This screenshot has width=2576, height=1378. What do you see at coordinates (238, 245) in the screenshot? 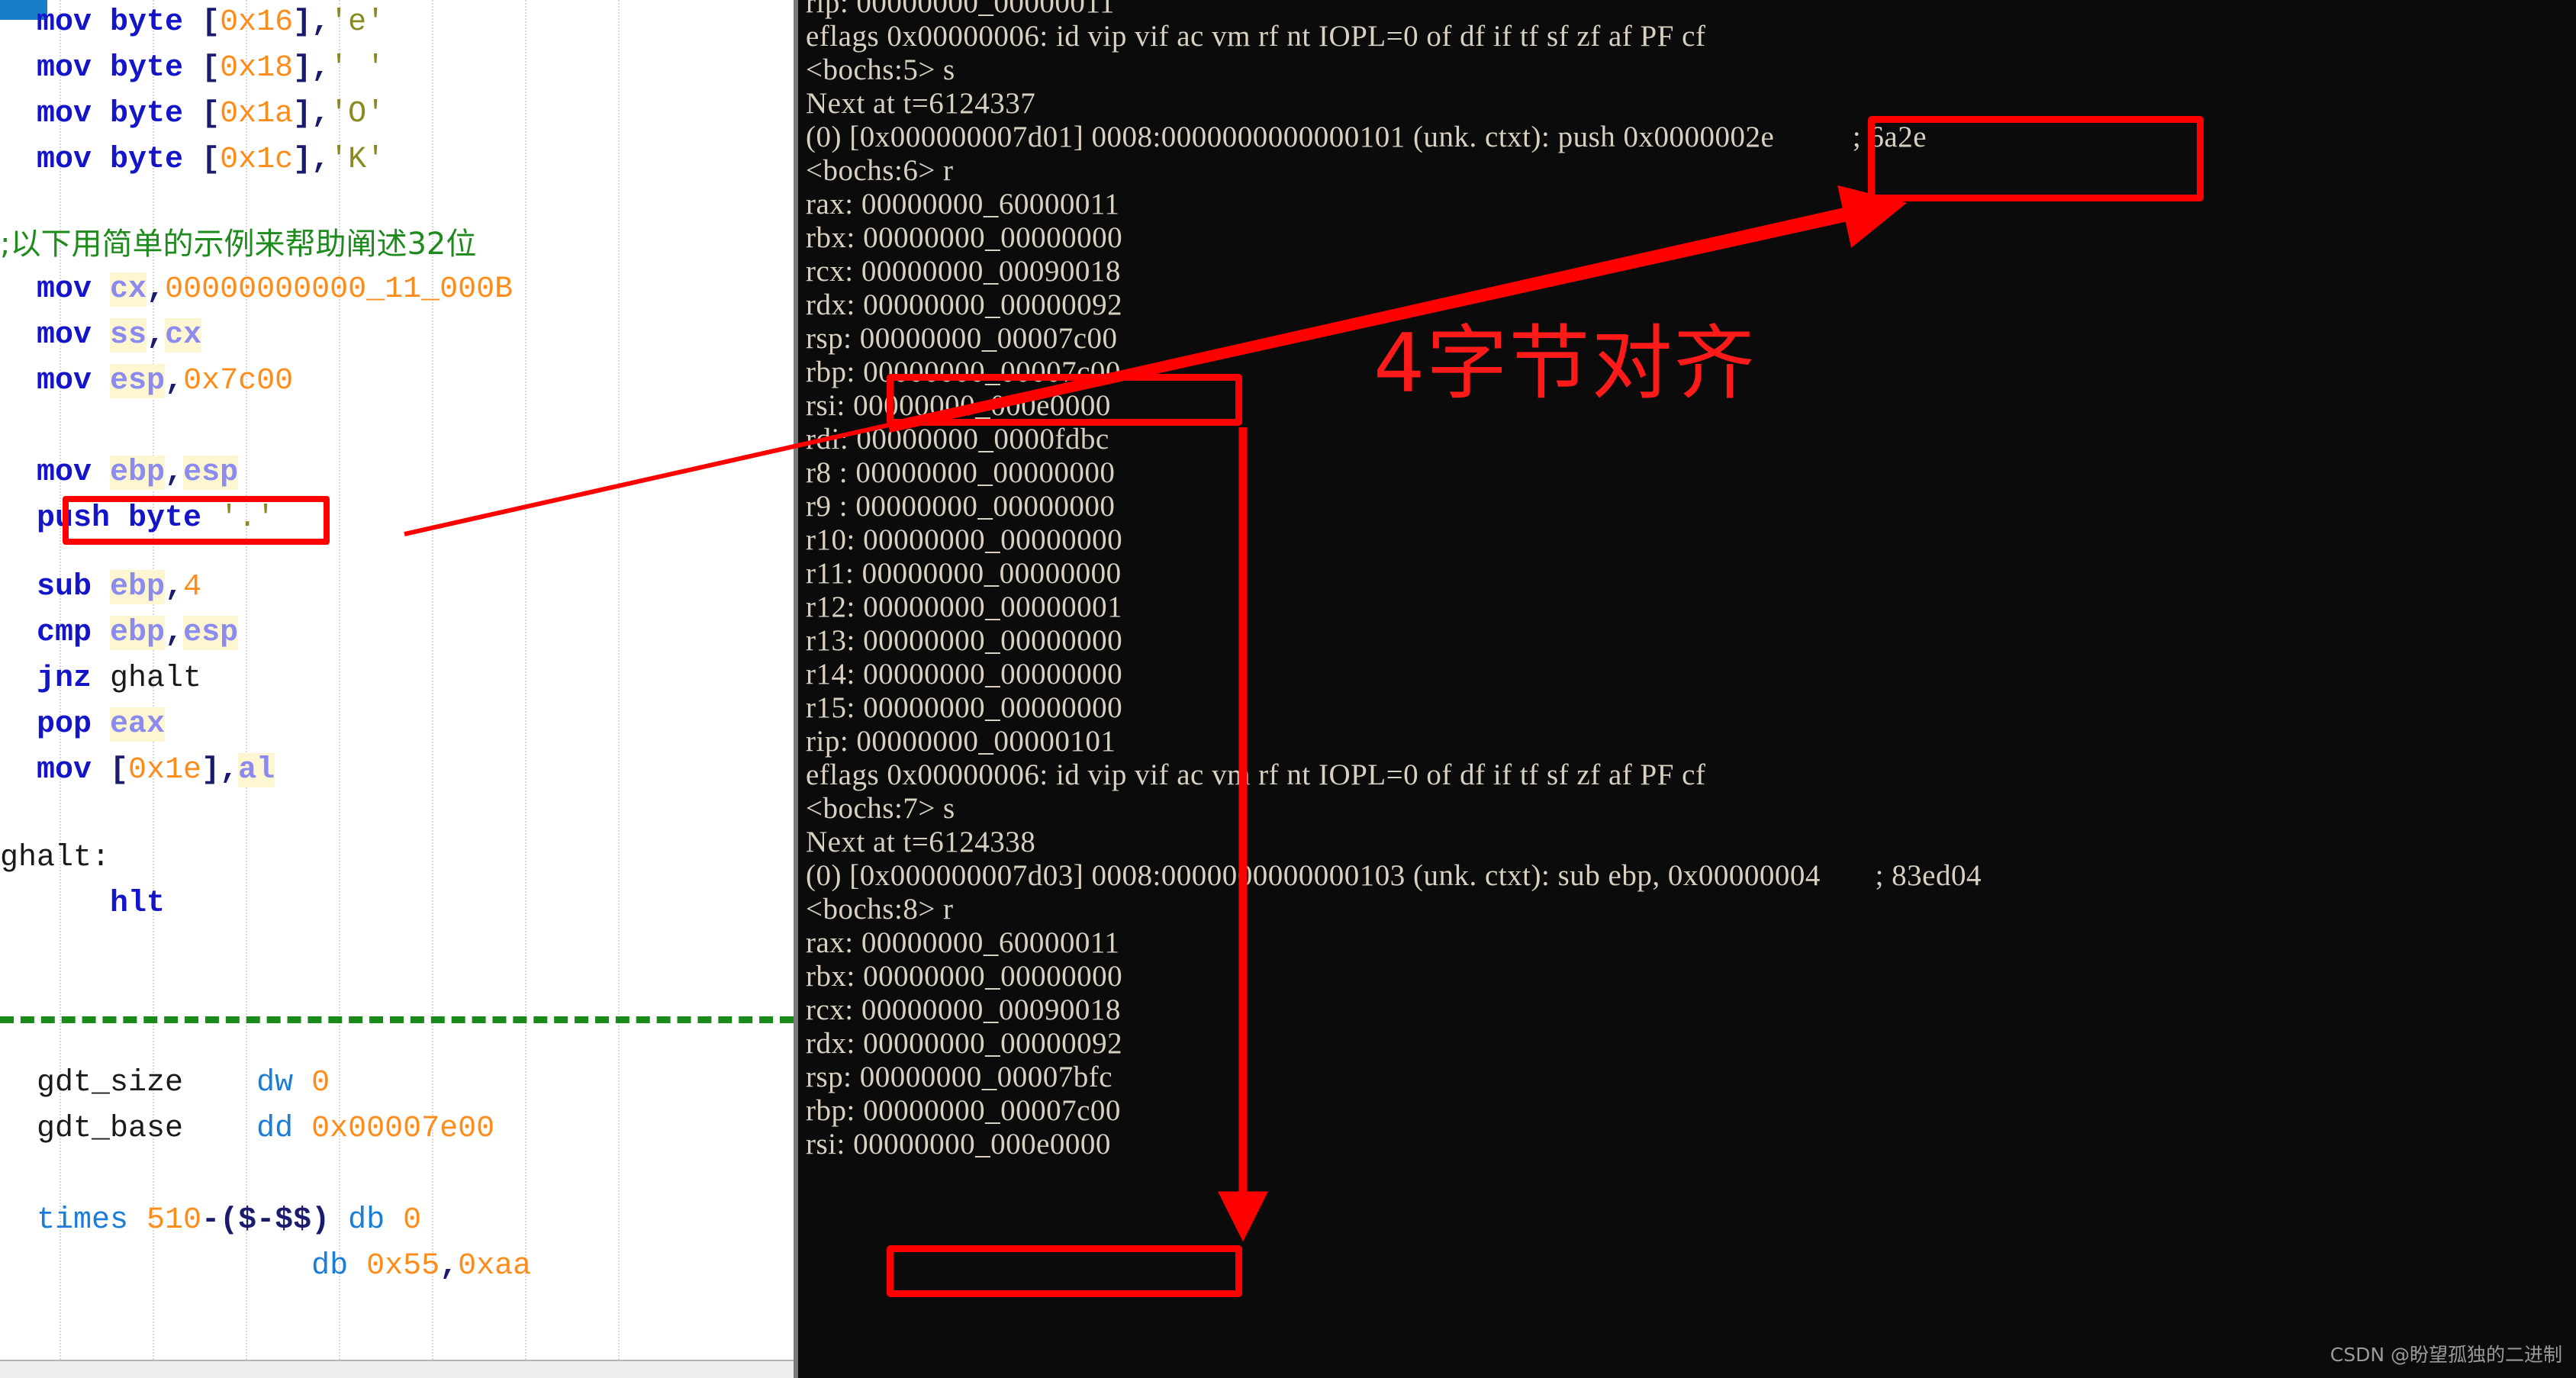
I see `code-line: ;以下用简单的示例来帮助阐述32位` at bounding box center [238, 245].